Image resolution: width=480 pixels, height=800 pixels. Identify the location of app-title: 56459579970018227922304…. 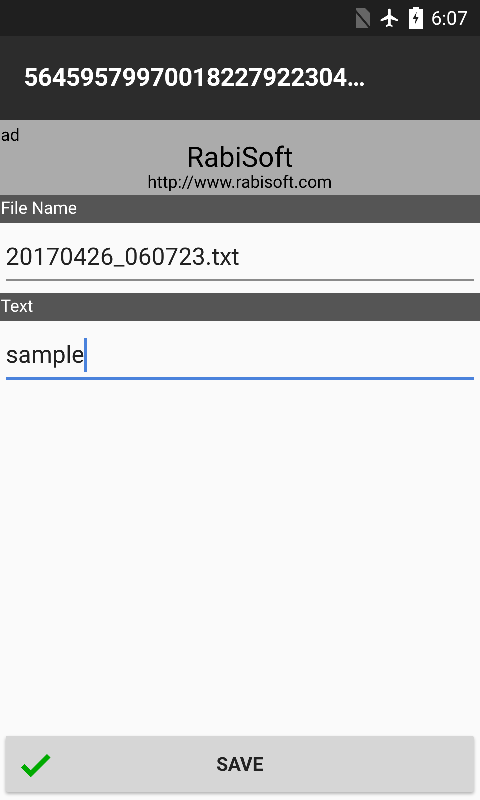
(195, 78).